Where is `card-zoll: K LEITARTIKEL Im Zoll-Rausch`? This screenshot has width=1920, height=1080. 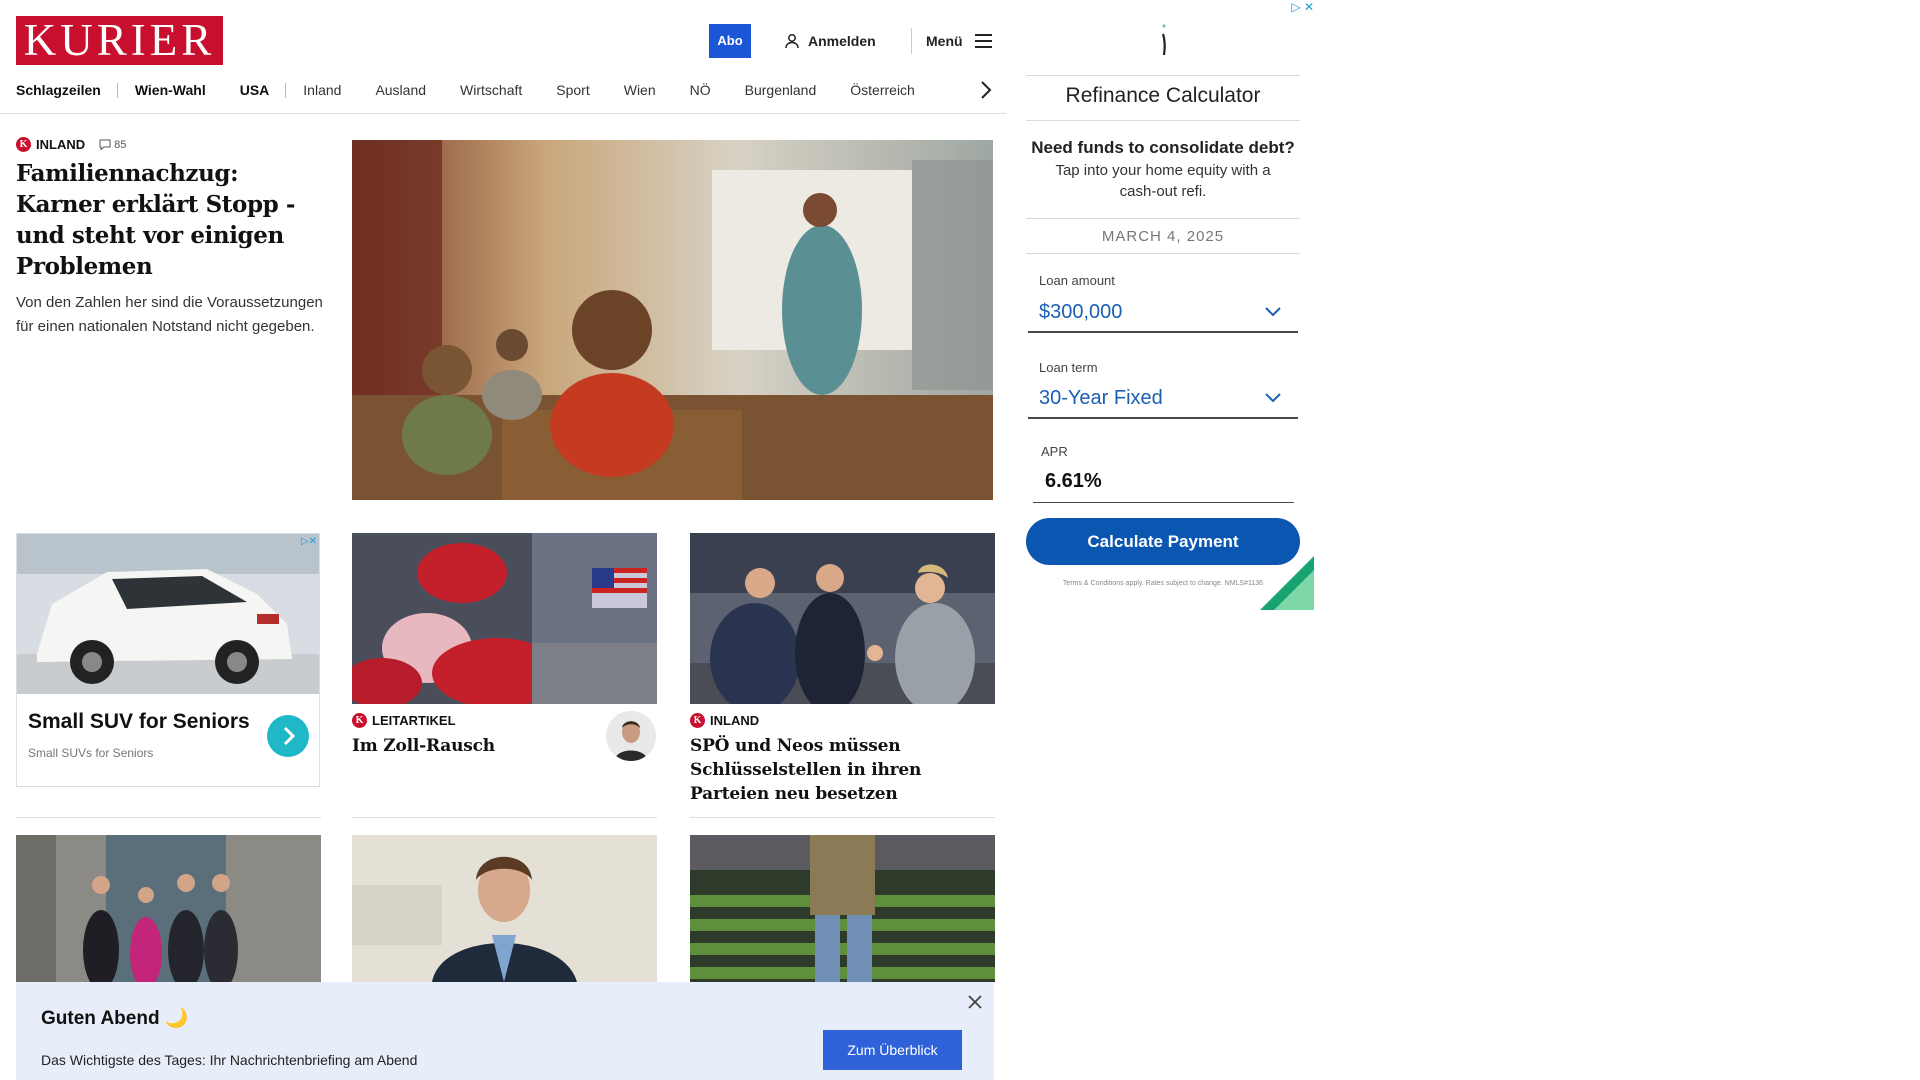 card-zoll: K LEITARTIKEL Im Zoll-Rausch is located at coordinates (472, 735).